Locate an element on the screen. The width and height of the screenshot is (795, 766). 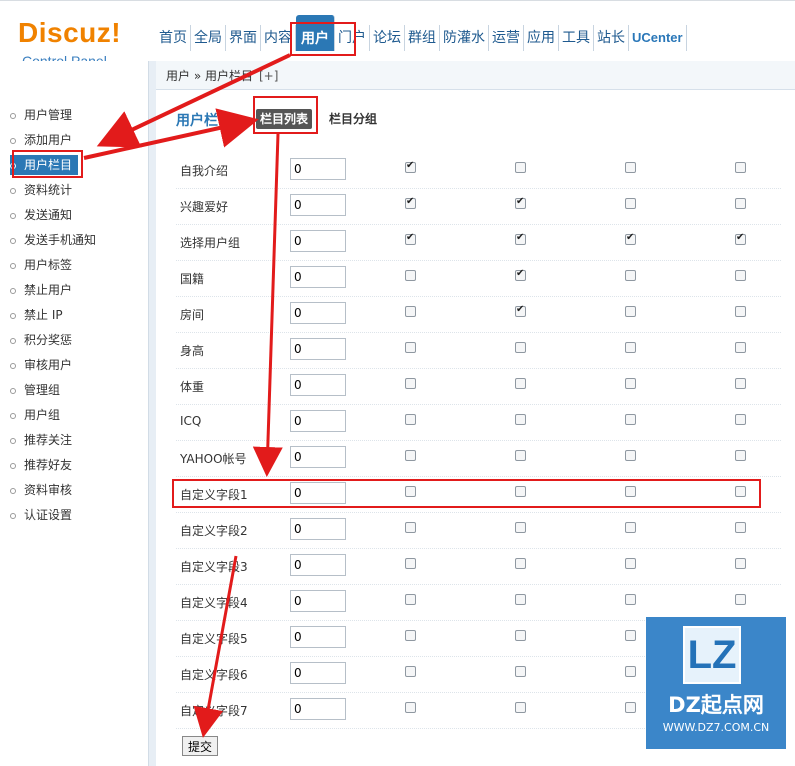
watermark-name: DZ起点网 is located at coordinates (716, 705).